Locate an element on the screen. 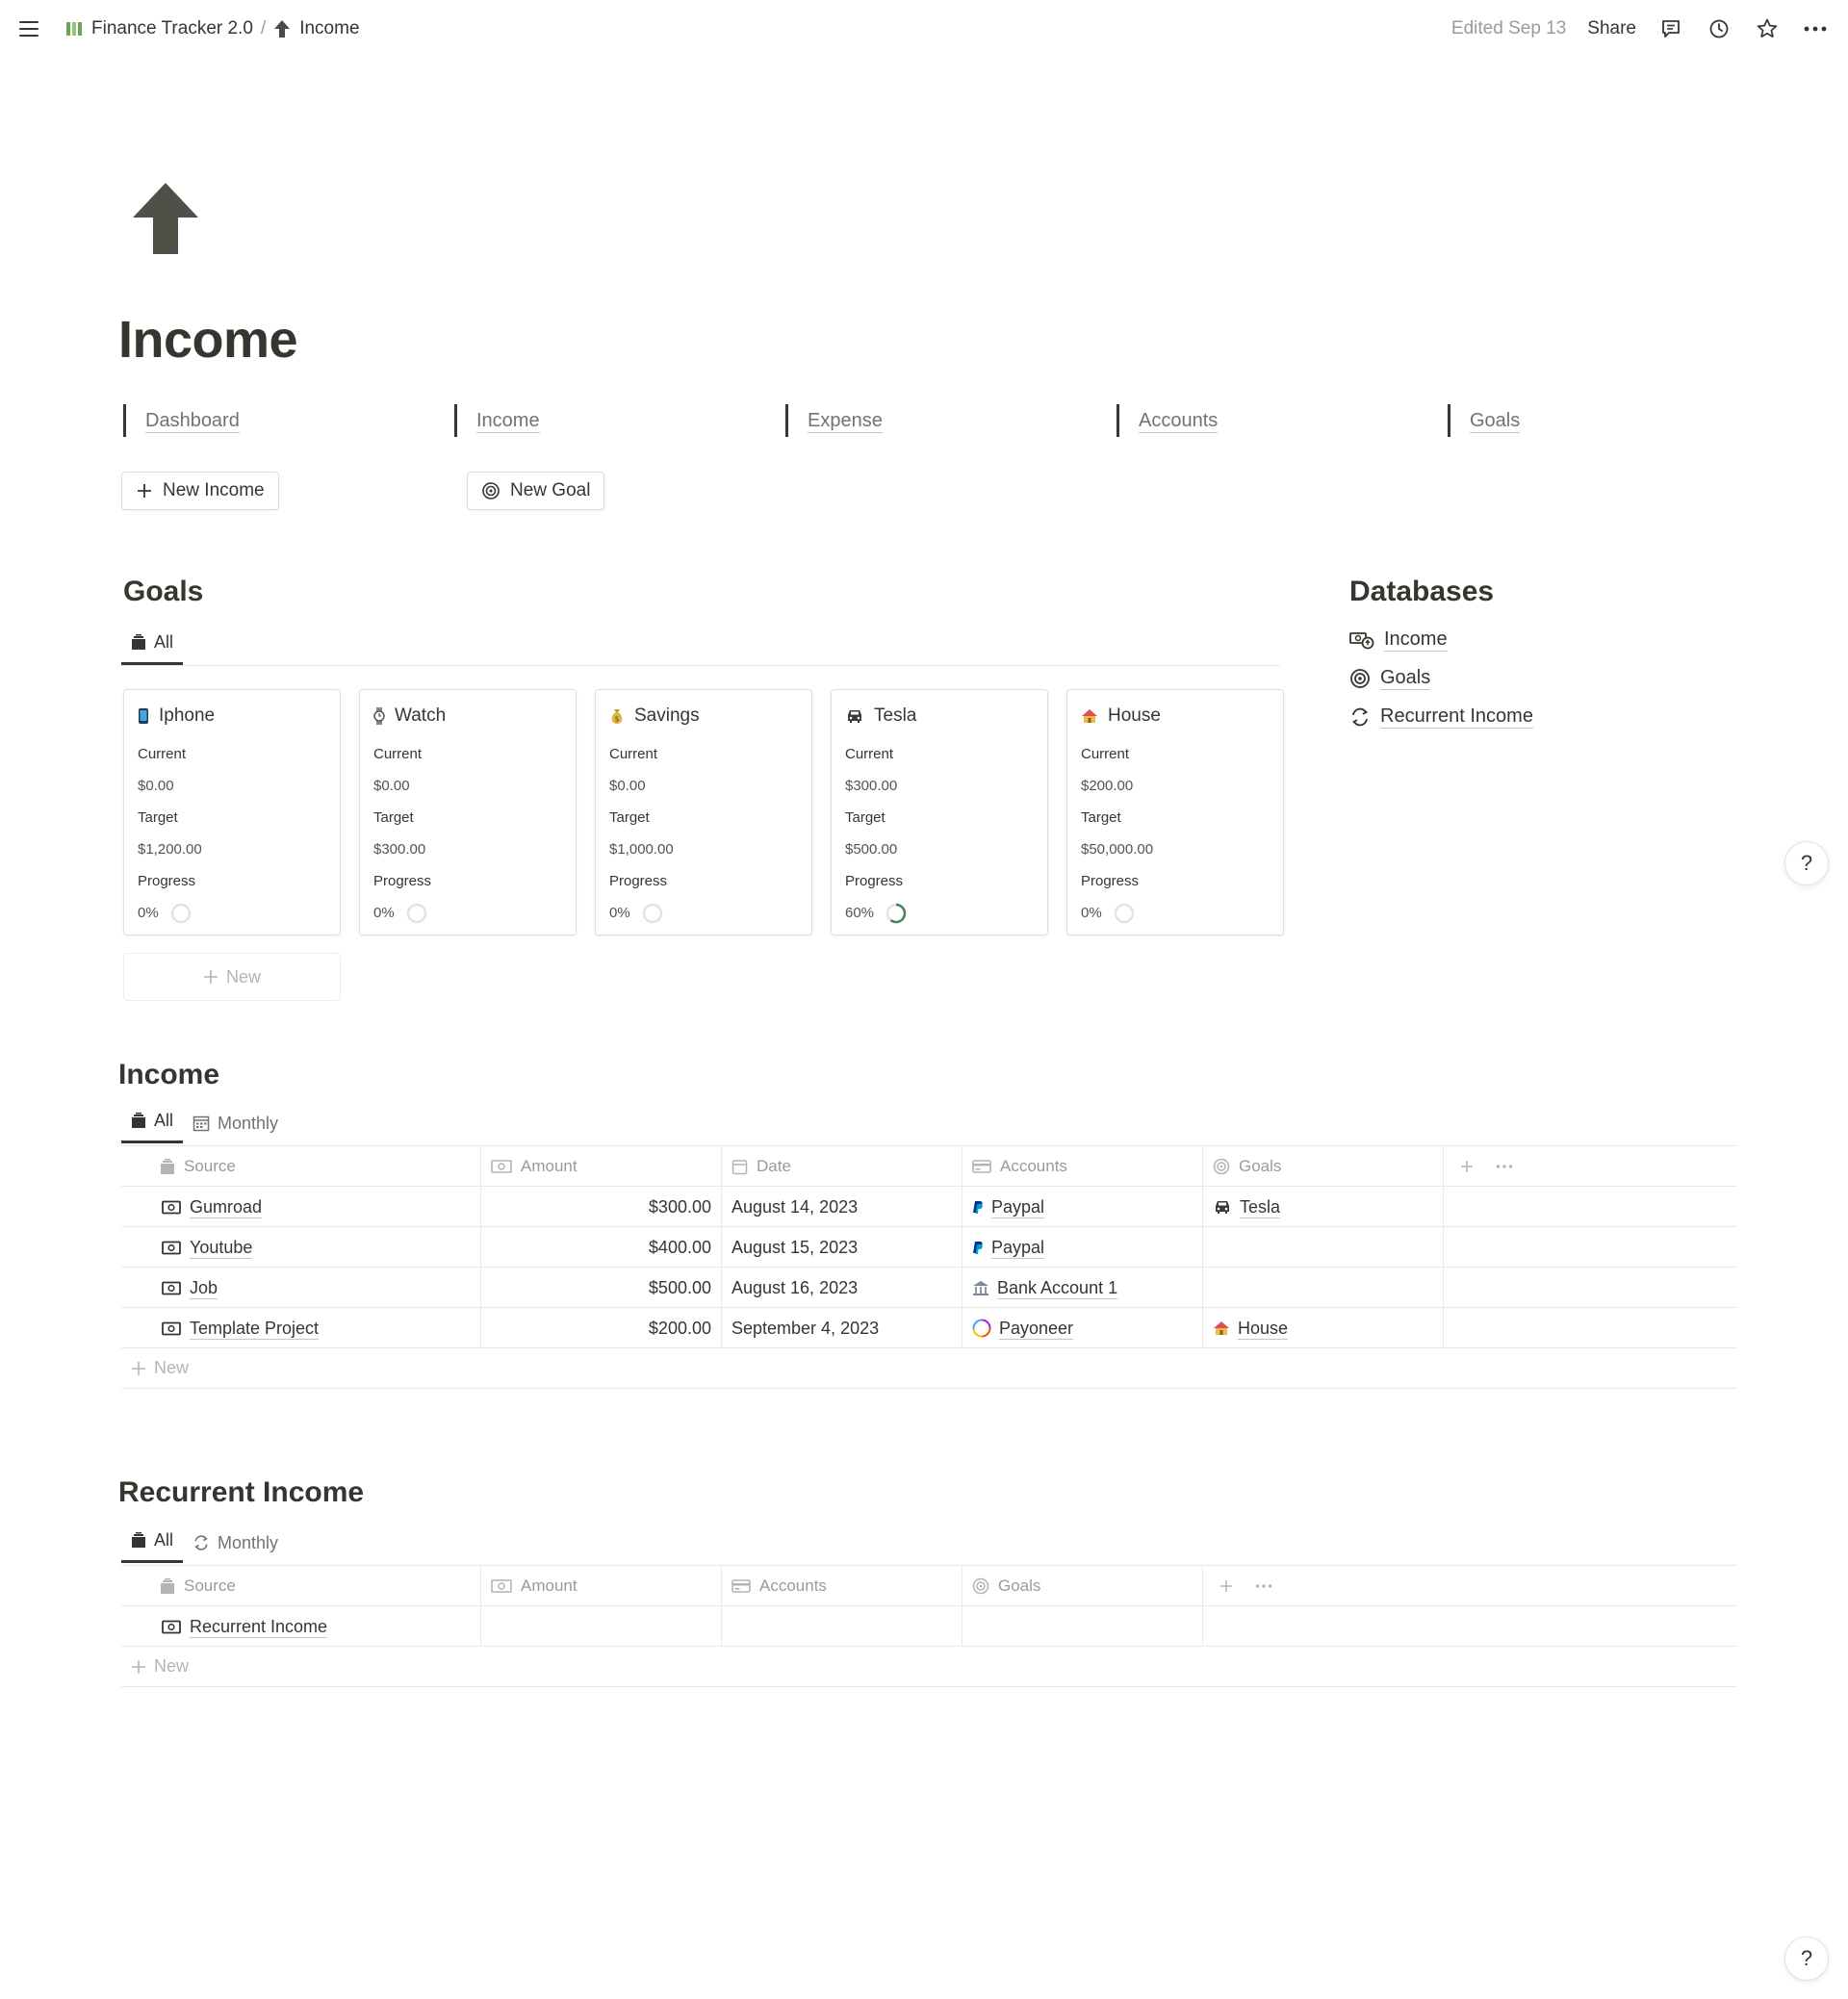 The image size is (1848, 1999). databases-heading: Databases is located at coordinates (1422, 591).